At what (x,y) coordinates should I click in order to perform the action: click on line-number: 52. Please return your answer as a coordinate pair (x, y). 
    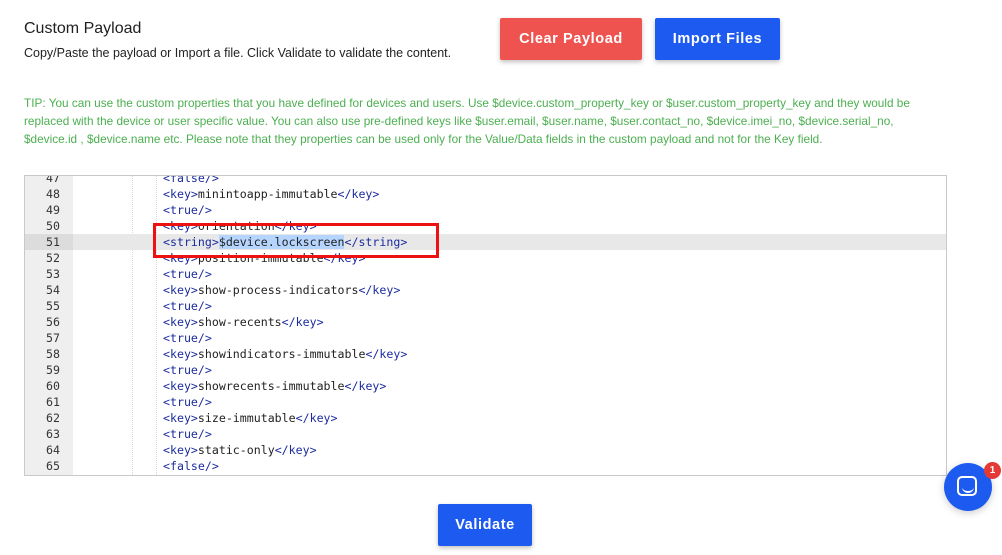
    Looking at the image, I should click on (53, 258).